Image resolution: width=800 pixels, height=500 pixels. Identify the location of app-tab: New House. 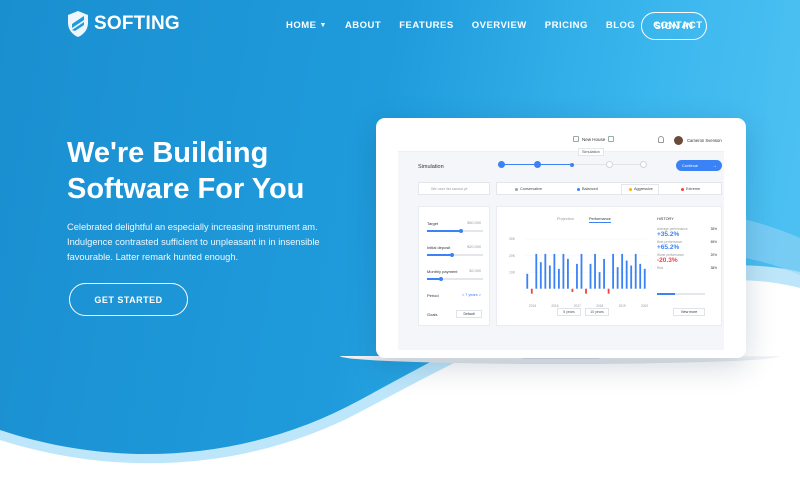
(594, 139).